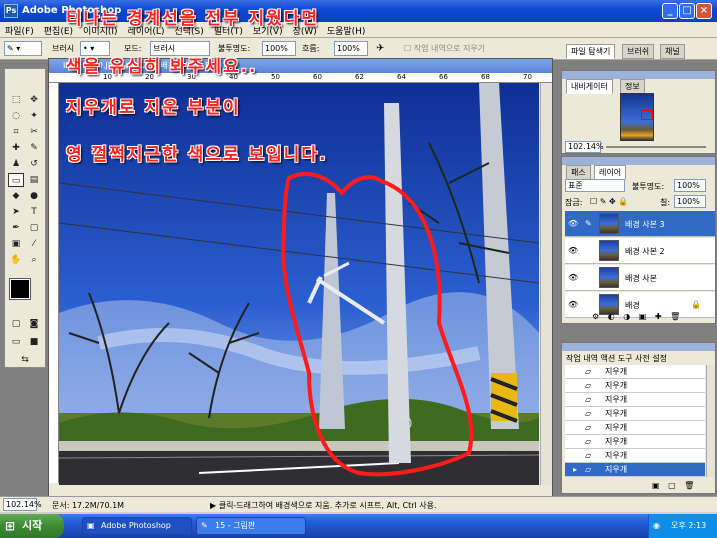  I want to click on fill-label: 칠:, so click(665, 202).